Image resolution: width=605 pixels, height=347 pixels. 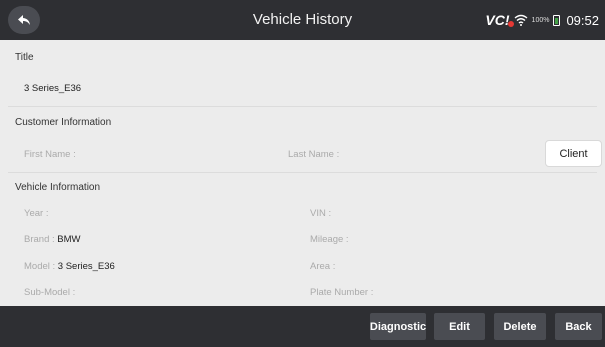 I want to click on title-value: 3 Series_E36, so click(x=53, y=88).